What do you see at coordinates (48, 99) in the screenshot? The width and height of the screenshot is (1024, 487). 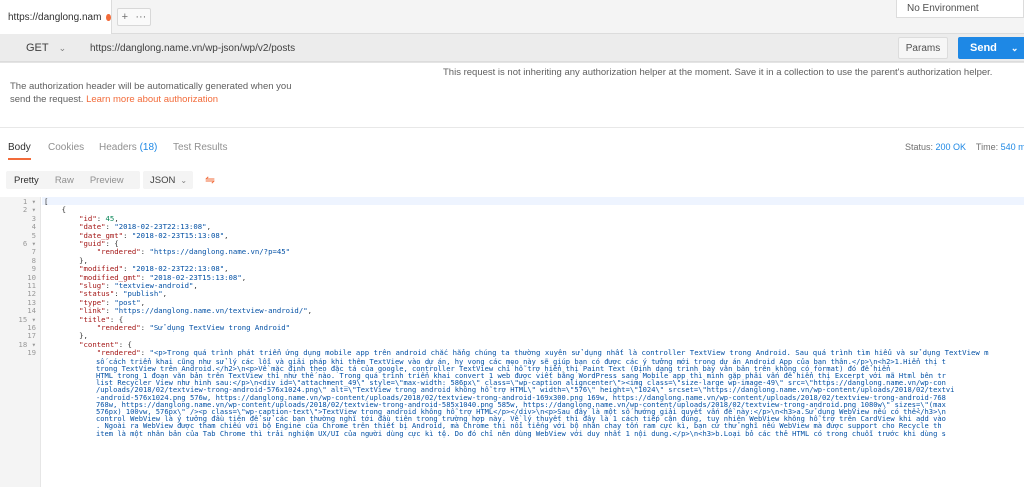 I see `auth-note-line2: send the request.` at bounding box center [48, 99].